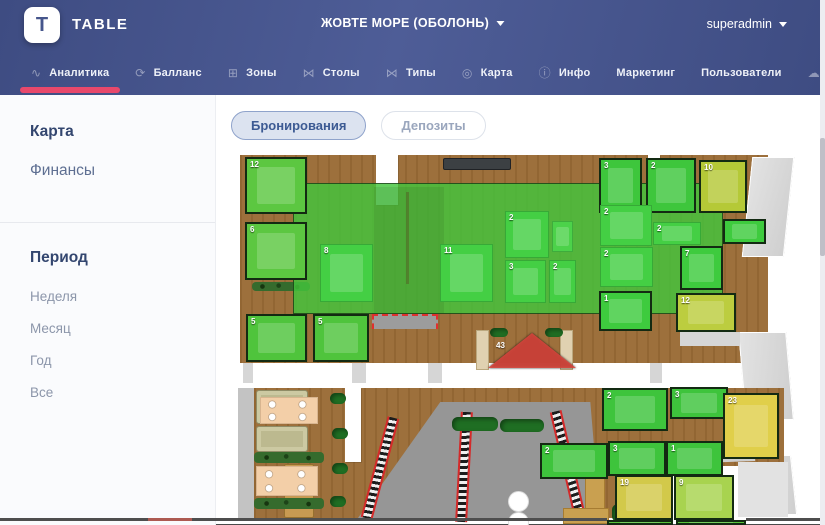  I want to click on map-table-9: 9, so click(704, 497).